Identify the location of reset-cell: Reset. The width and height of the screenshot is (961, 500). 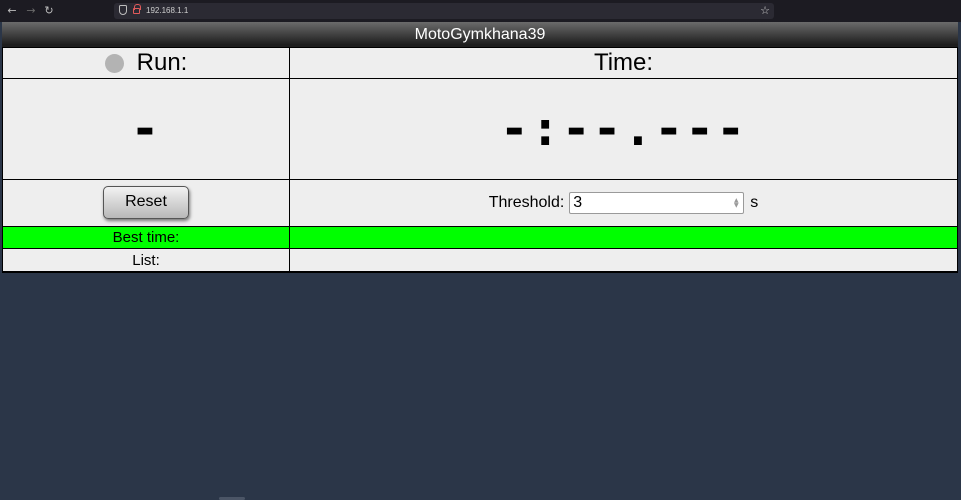
(146, 203).